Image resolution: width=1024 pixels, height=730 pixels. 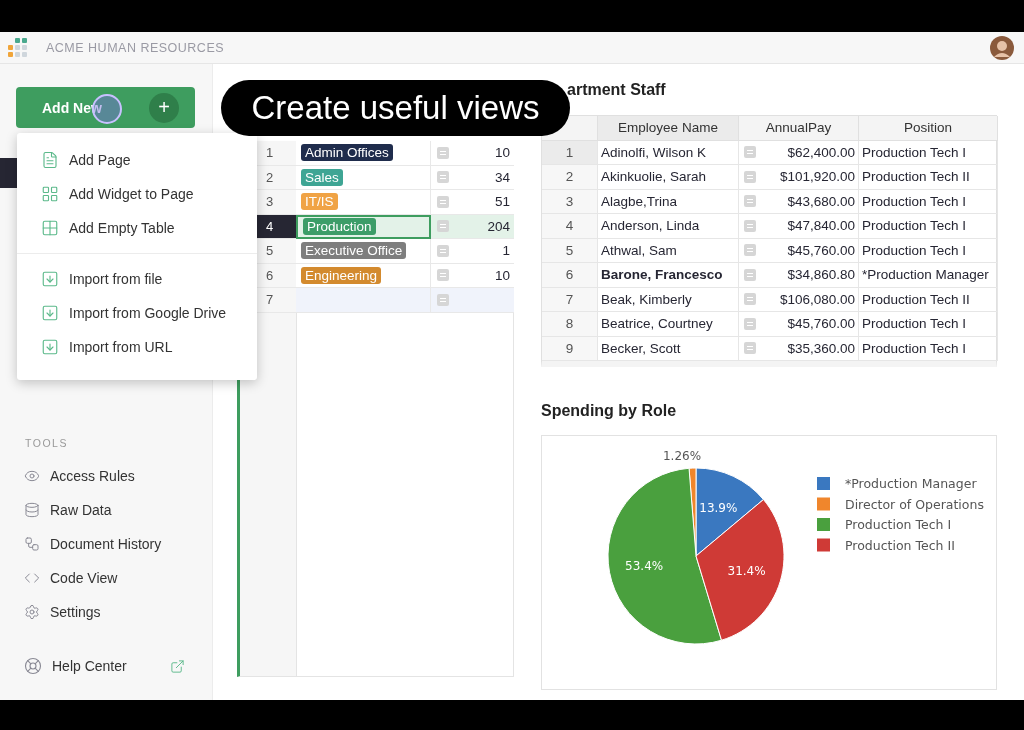 What do you see at coordinates (668, 201) in the screenshot?
I see `table-cell: Alagbe,Trina` at bounding box center [668, 201].